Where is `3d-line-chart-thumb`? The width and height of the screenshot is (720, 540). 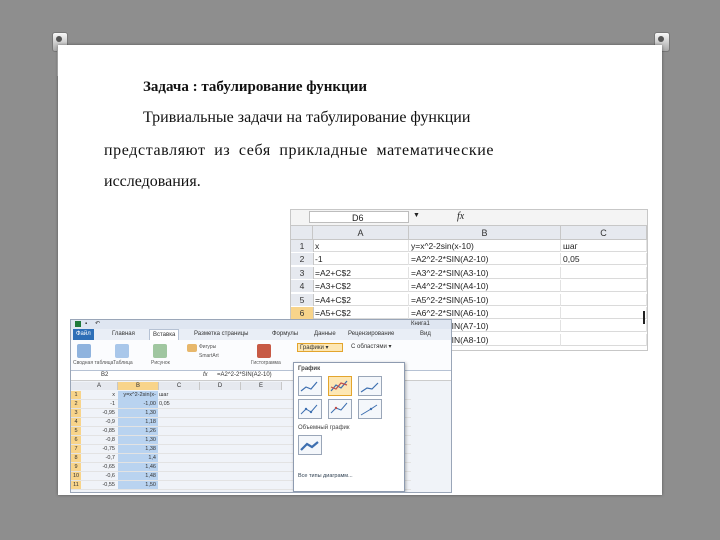
3d-line-chart-thumb is located at coordinates (310, 445).